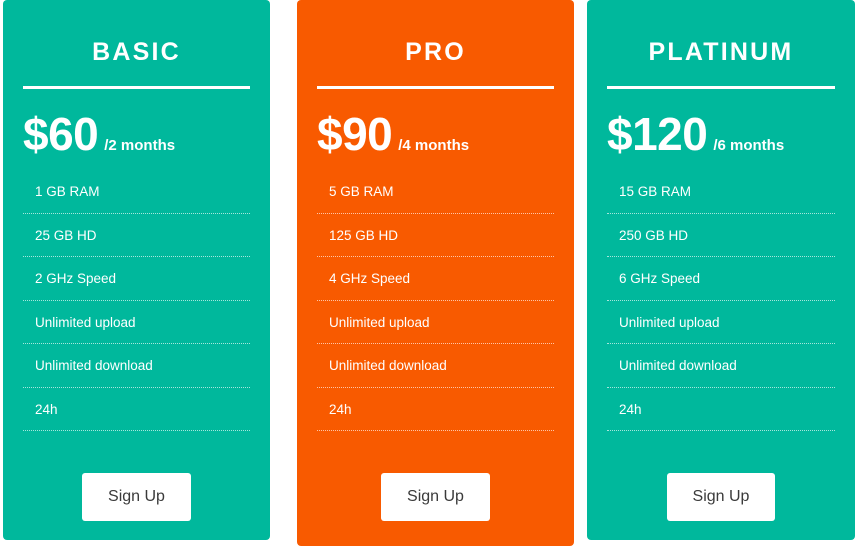 The image size is (862, 547). Describe the element at coordinates (136, 198) in the screenshot. I see `feature-item: 1 GB RAM` at that location.